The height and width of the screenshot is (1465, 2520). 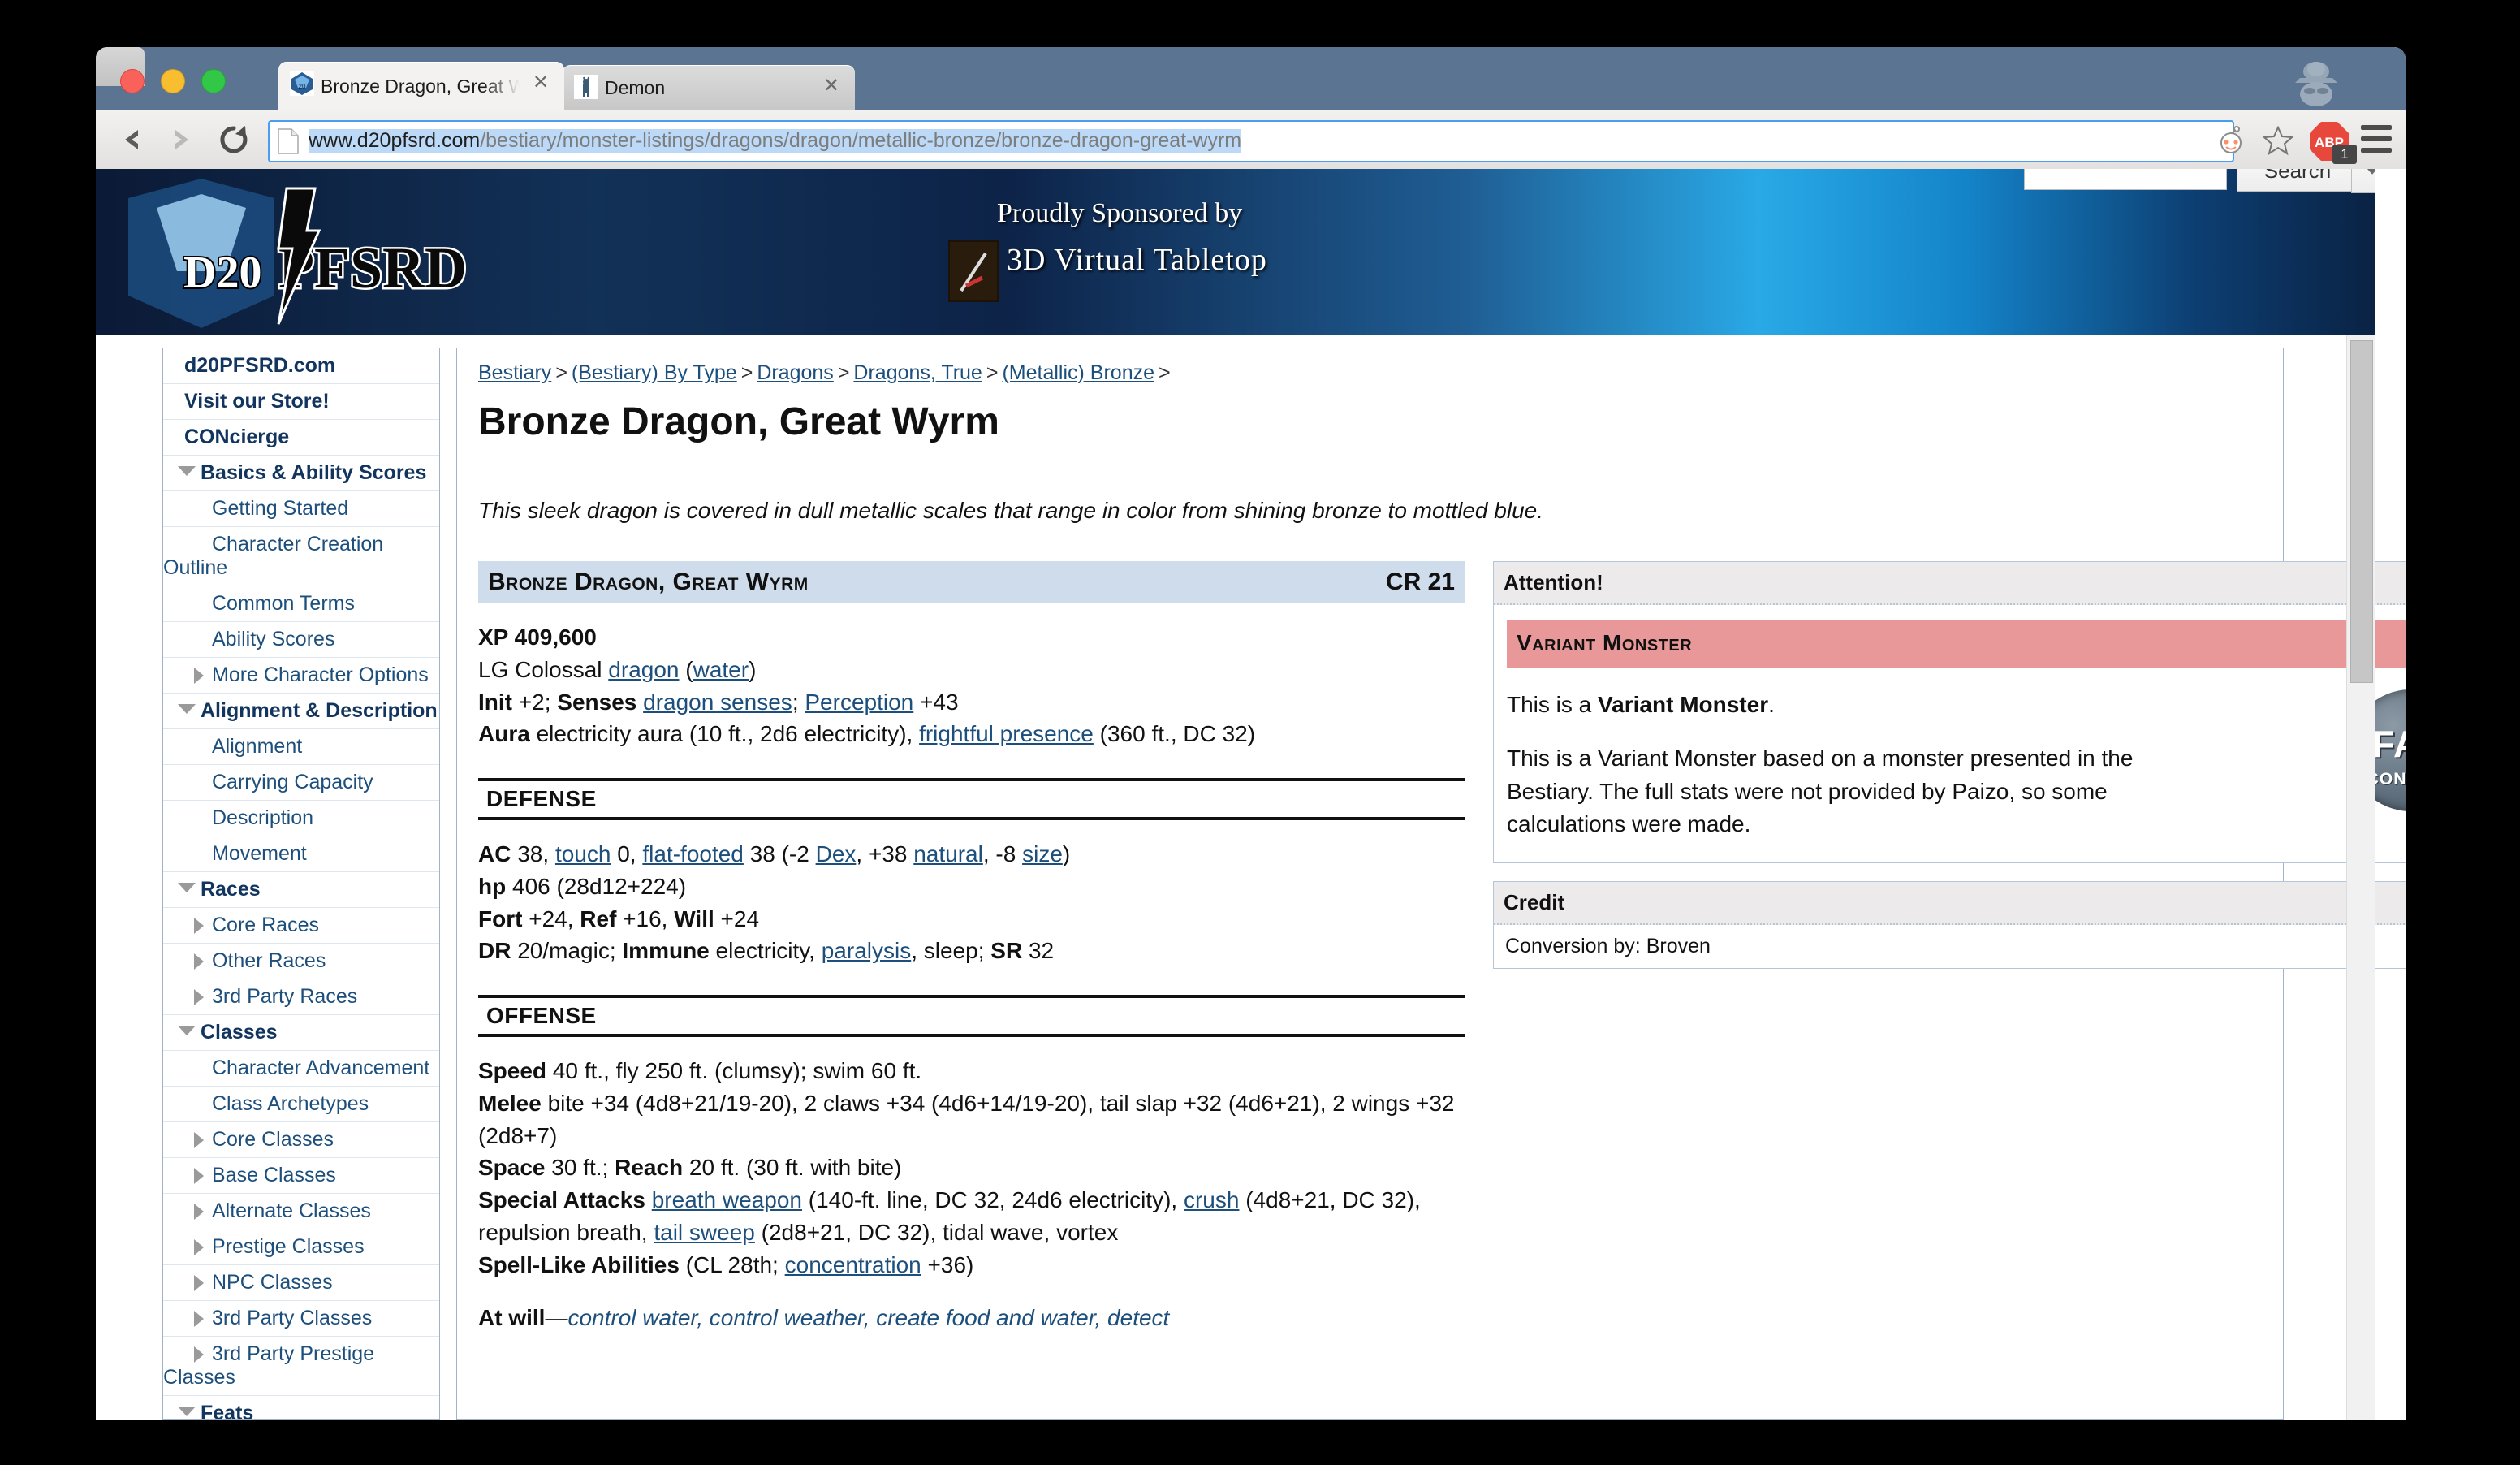 What do you see at coordinates (301, 1211) in the screenshot?
I see `sidebar-item-alternate-classes: Alternate Classes` at bounding box center [301, 1211].